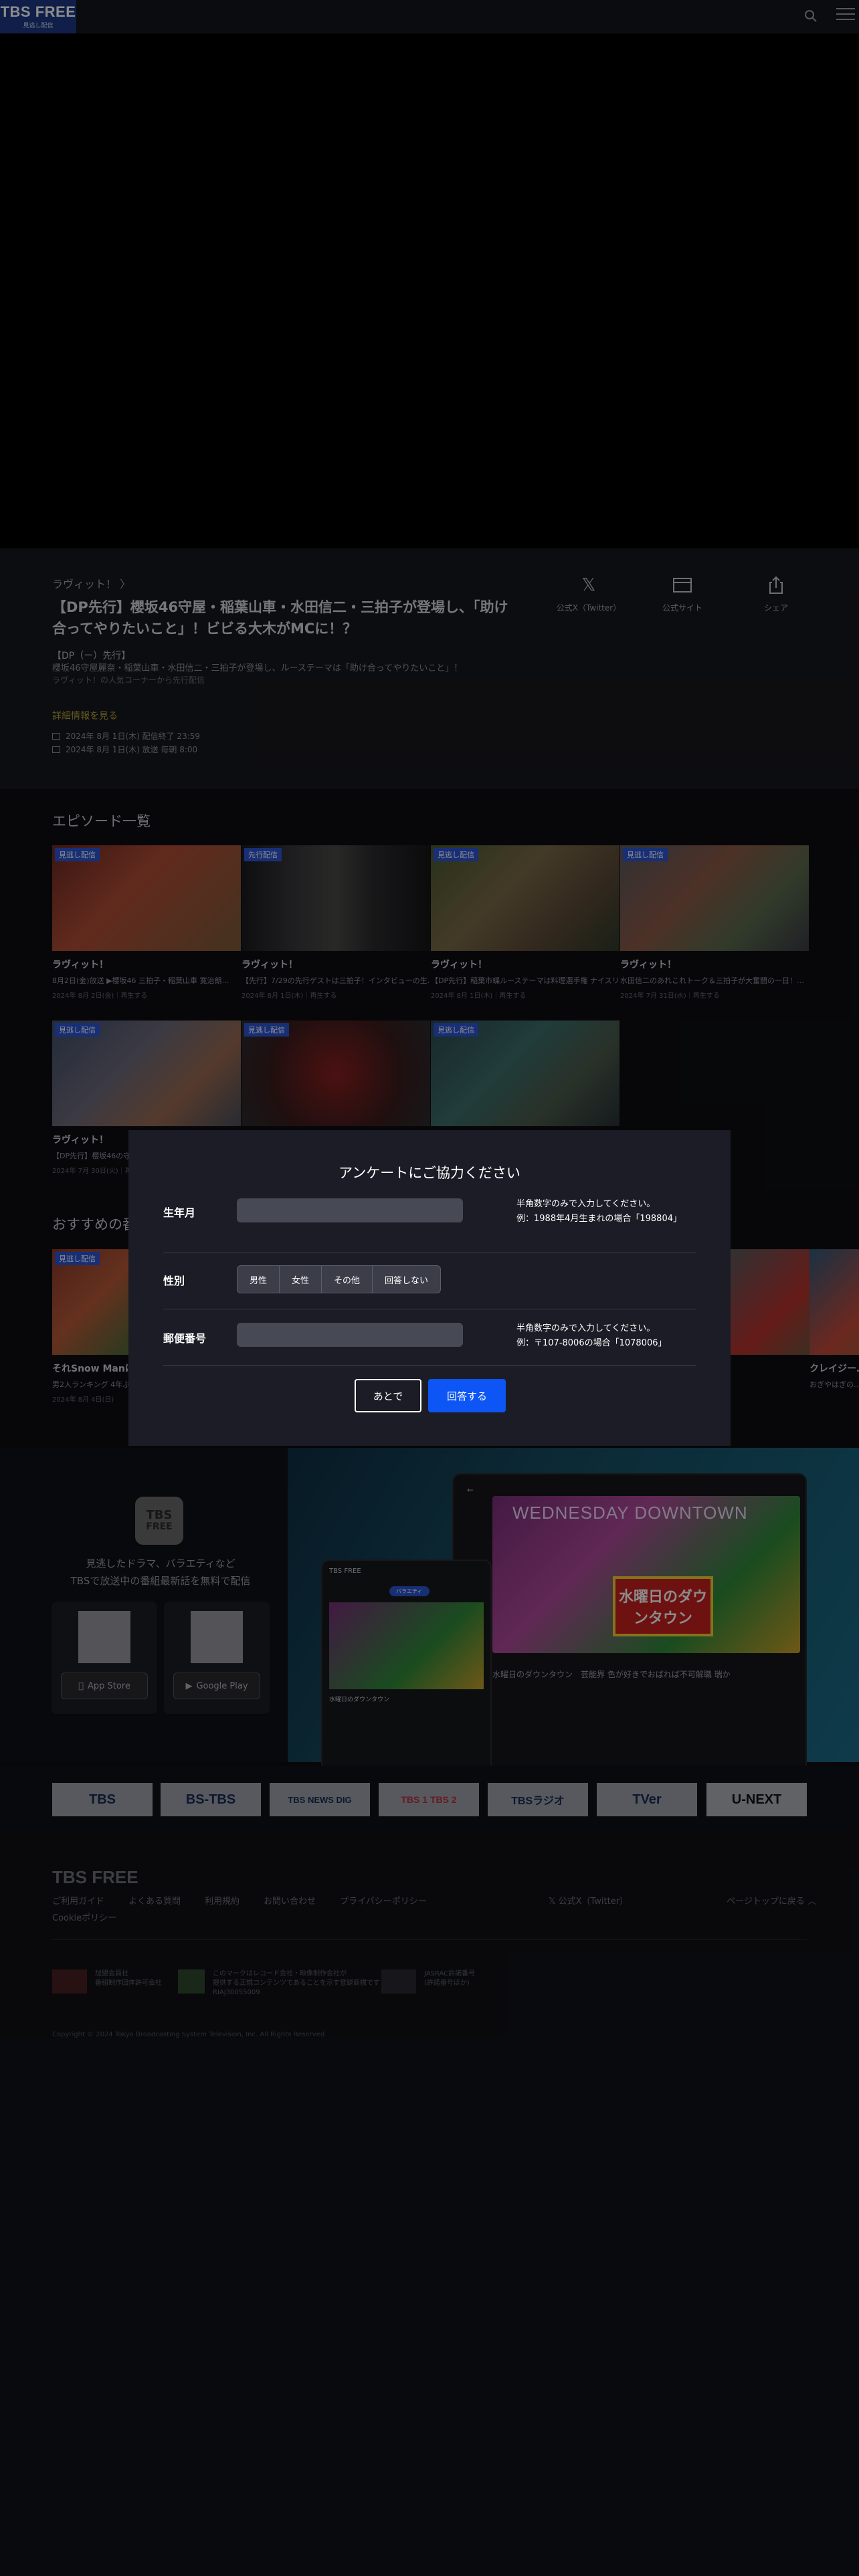 The height and width of the screenshot is (2576, 859). I want to click on gender-row: 性別 男性 女性 その他 回答しない, so click(429, 1281).